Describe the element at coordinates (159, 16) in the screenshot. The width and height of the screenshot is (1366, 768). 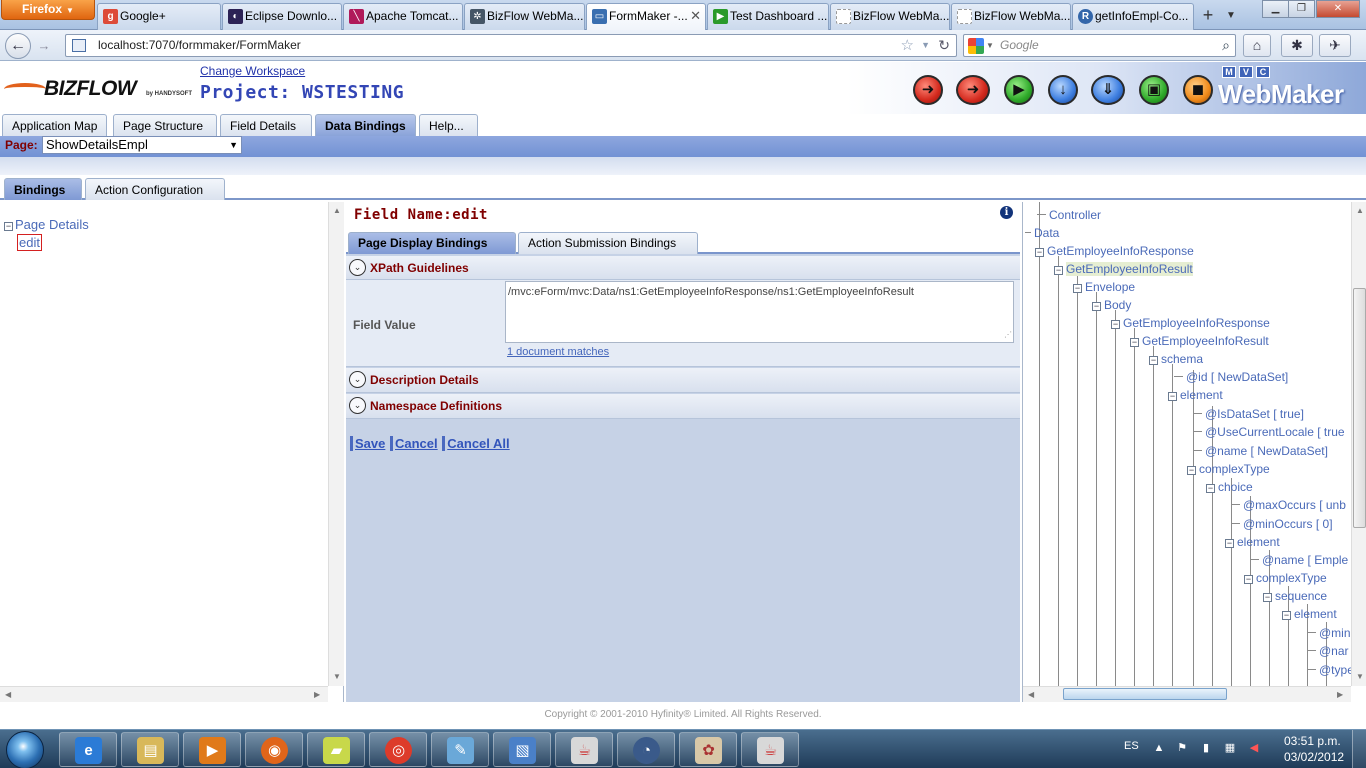
I see `browser-tab: g Google+` at that location.